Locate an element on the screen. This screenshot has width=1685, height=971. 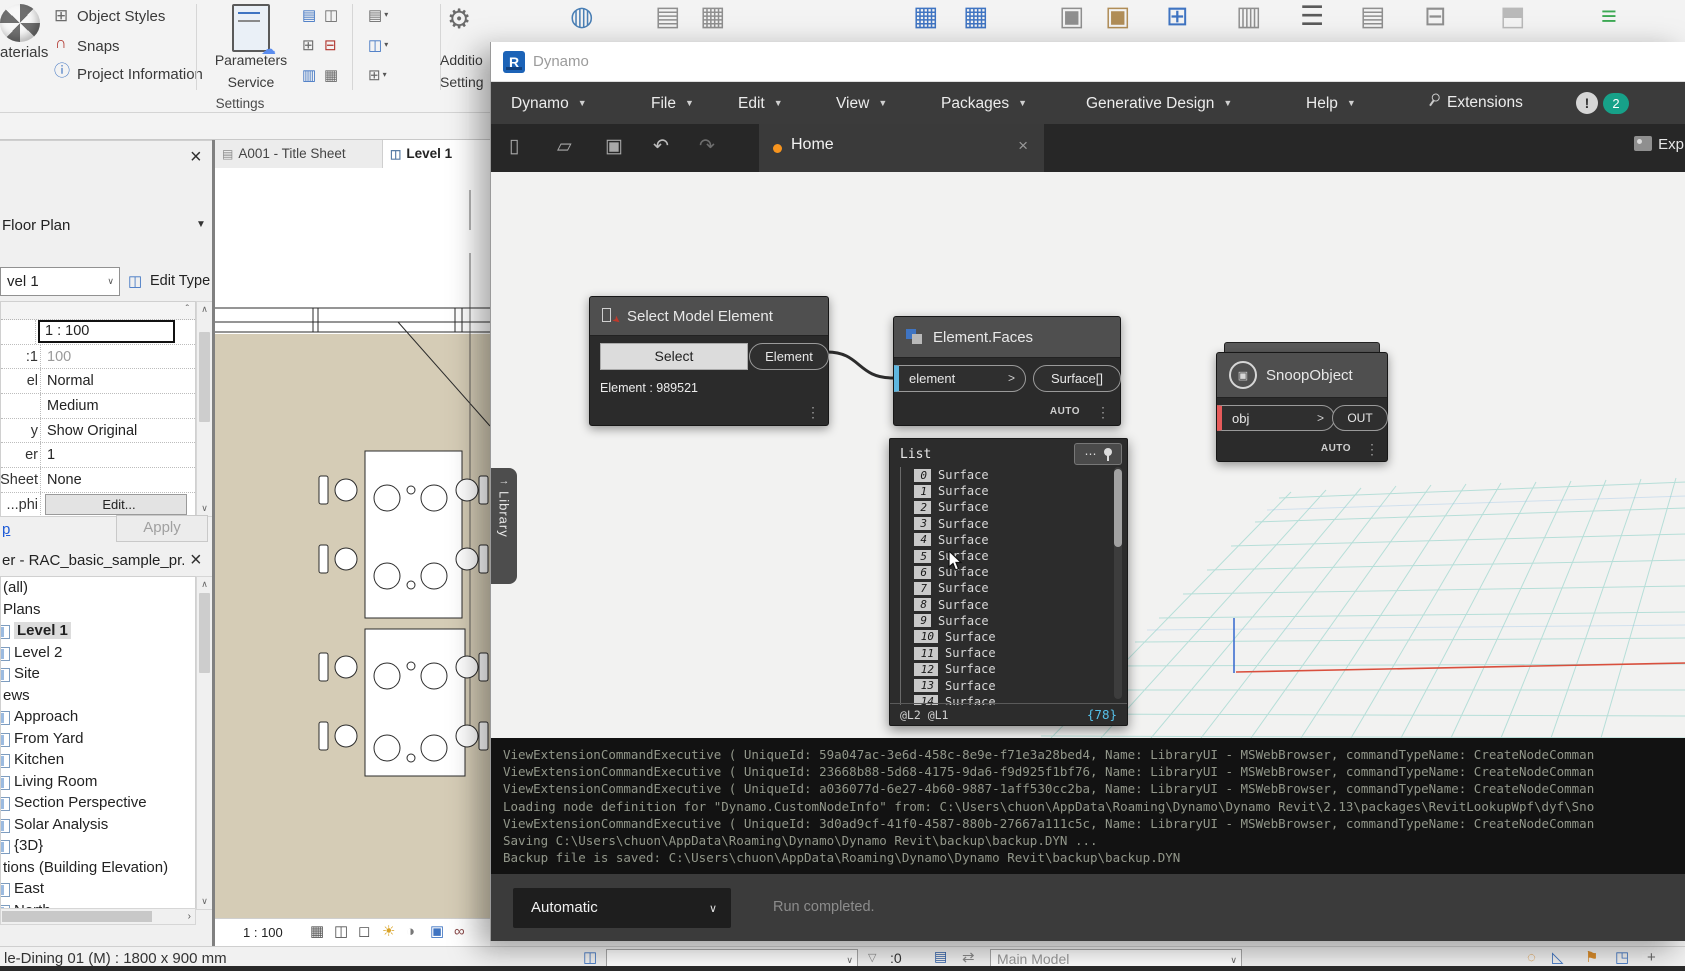
scroll-down-icon: ∨ is located at coordinates (204, 901).